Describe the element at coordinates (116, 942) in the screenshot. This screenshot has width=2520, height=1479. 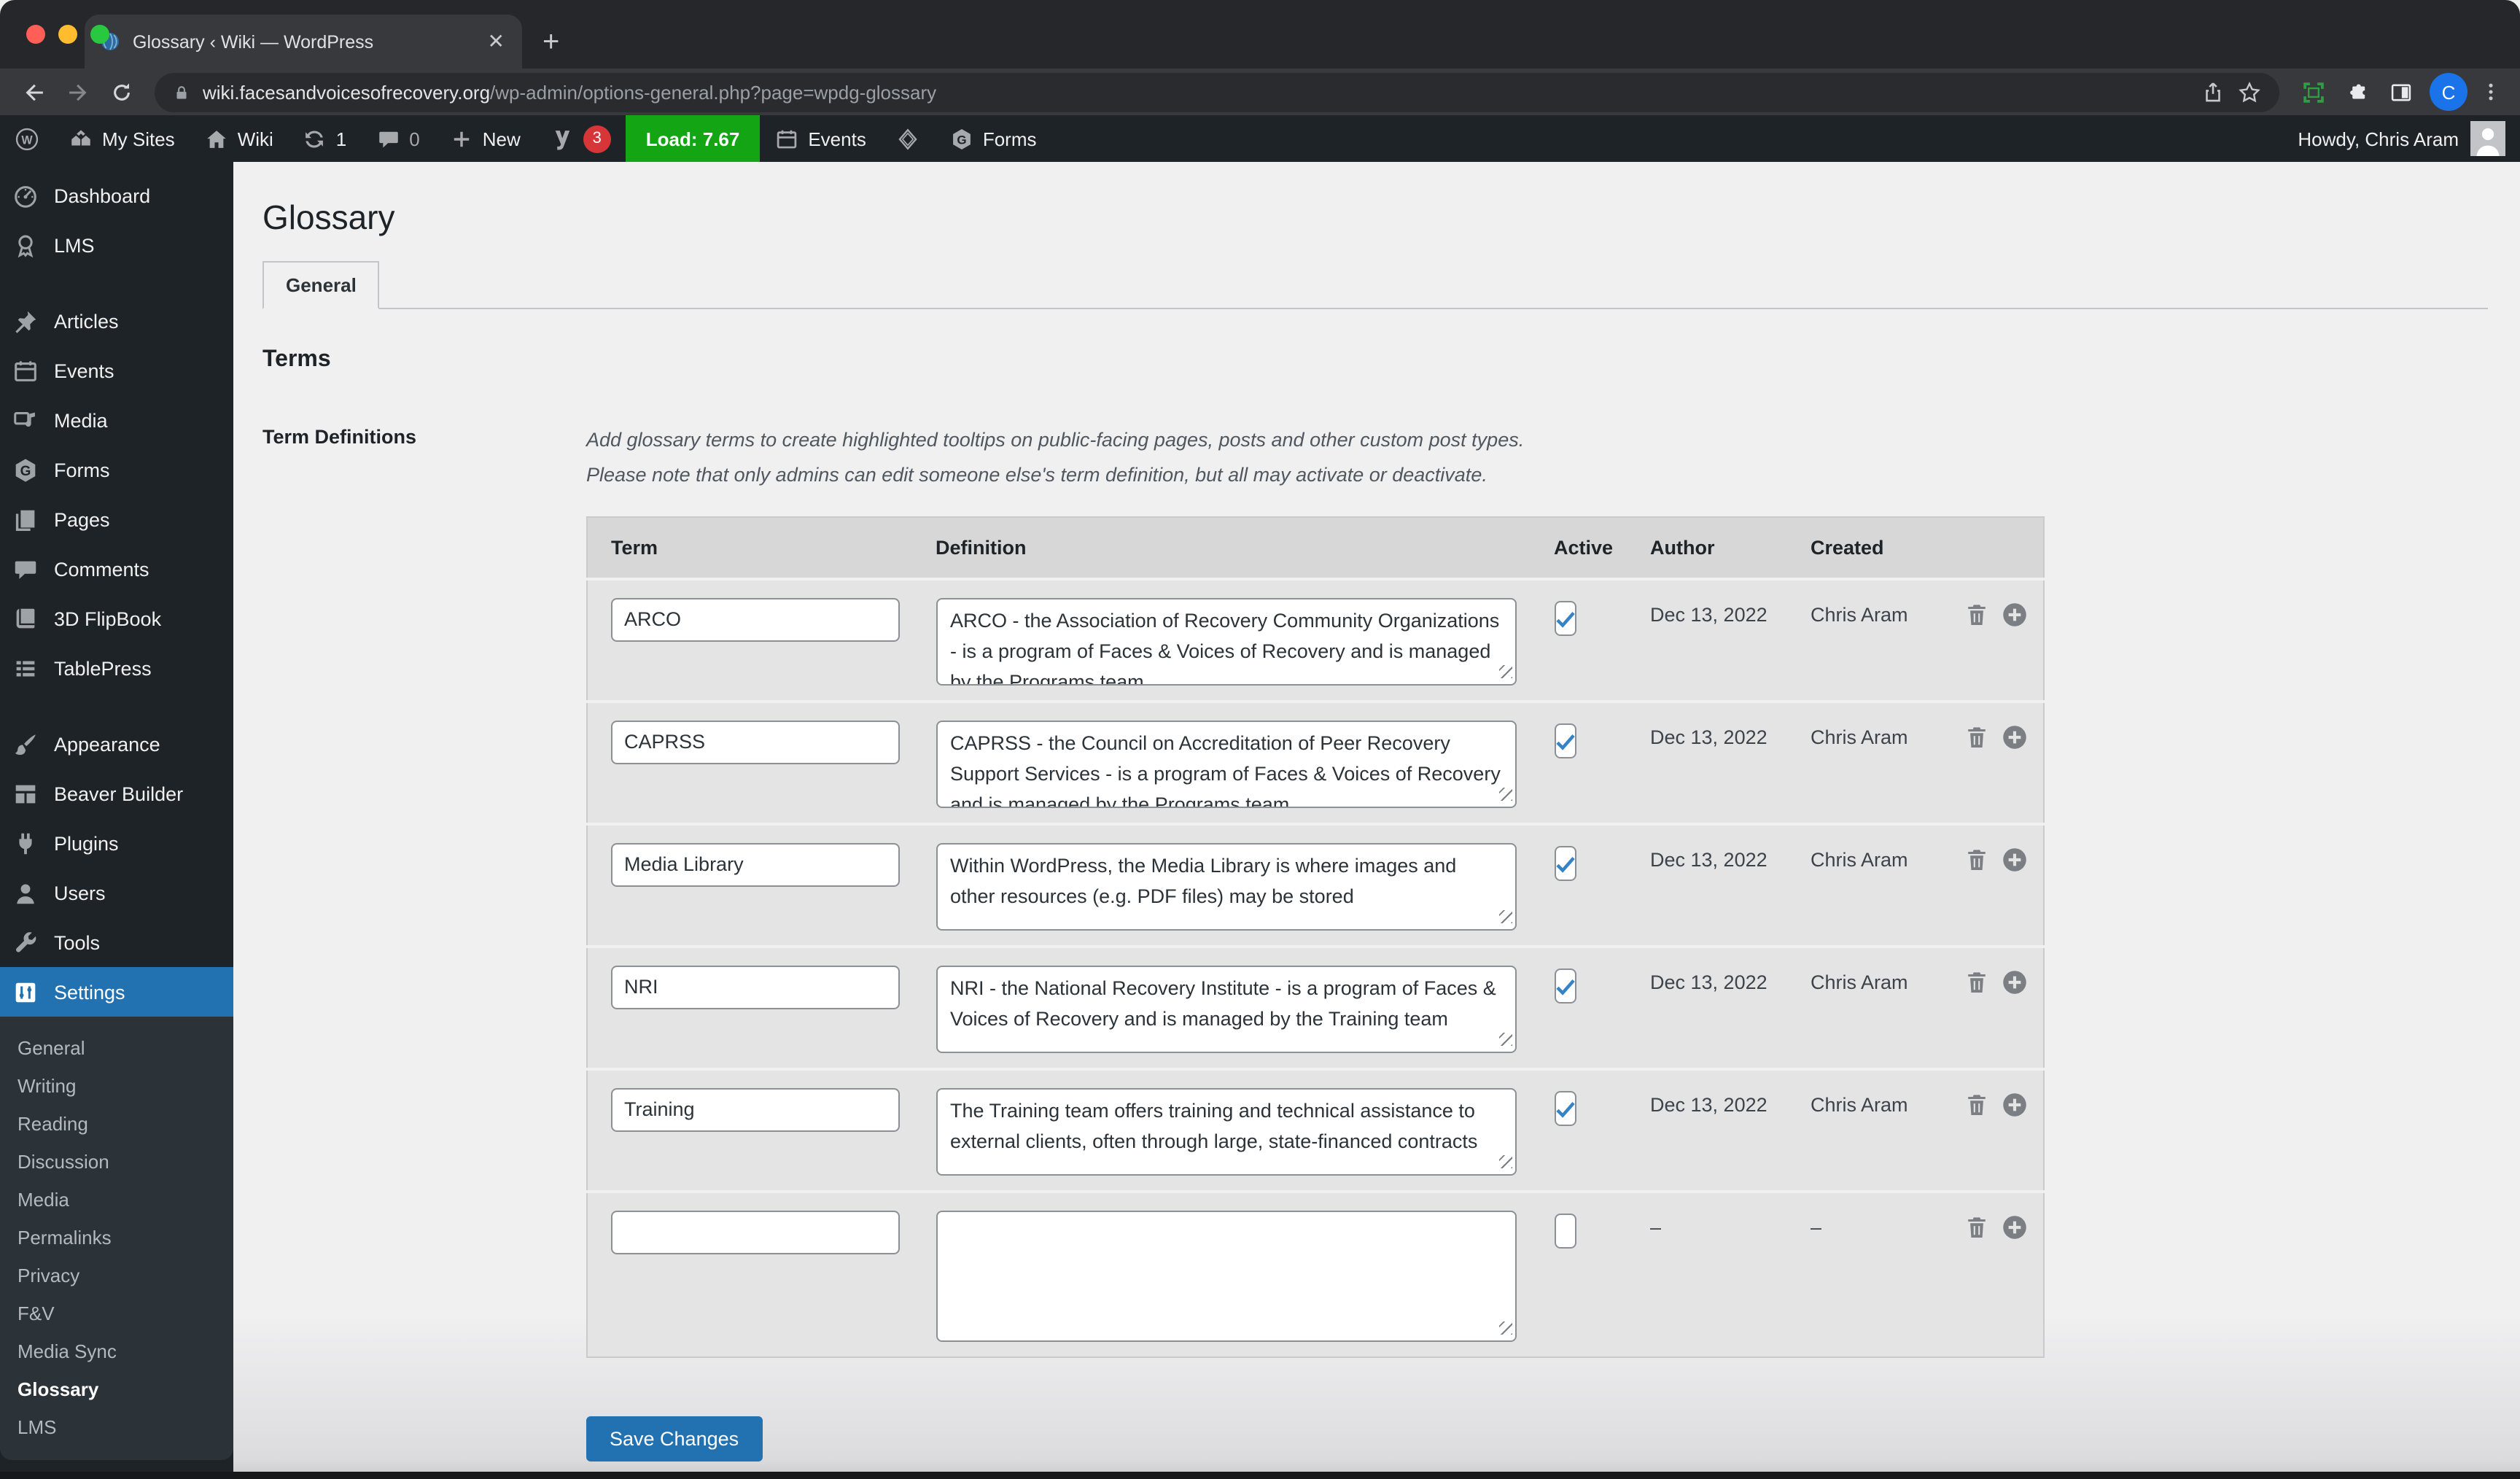
I see `sidebar-item-tools: Tools` at that location.